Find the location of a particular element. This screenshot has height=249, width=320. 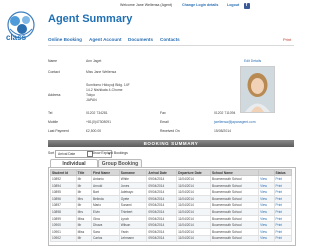

cell-first-name: Mario is located at coordinates (105, 205).